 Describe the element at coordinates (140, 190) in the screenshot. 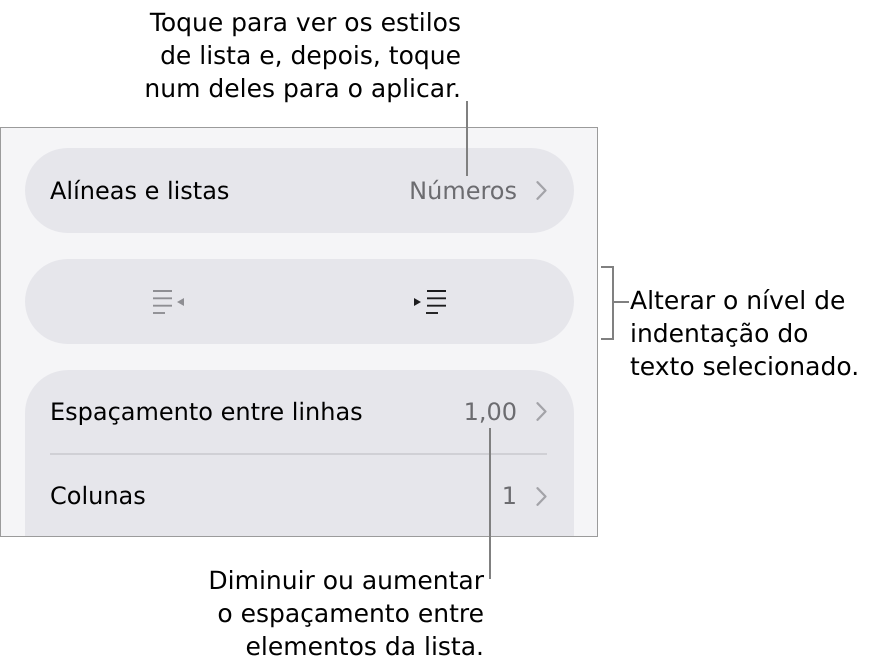

I see `row-label: Alíneas e listas` at that location.